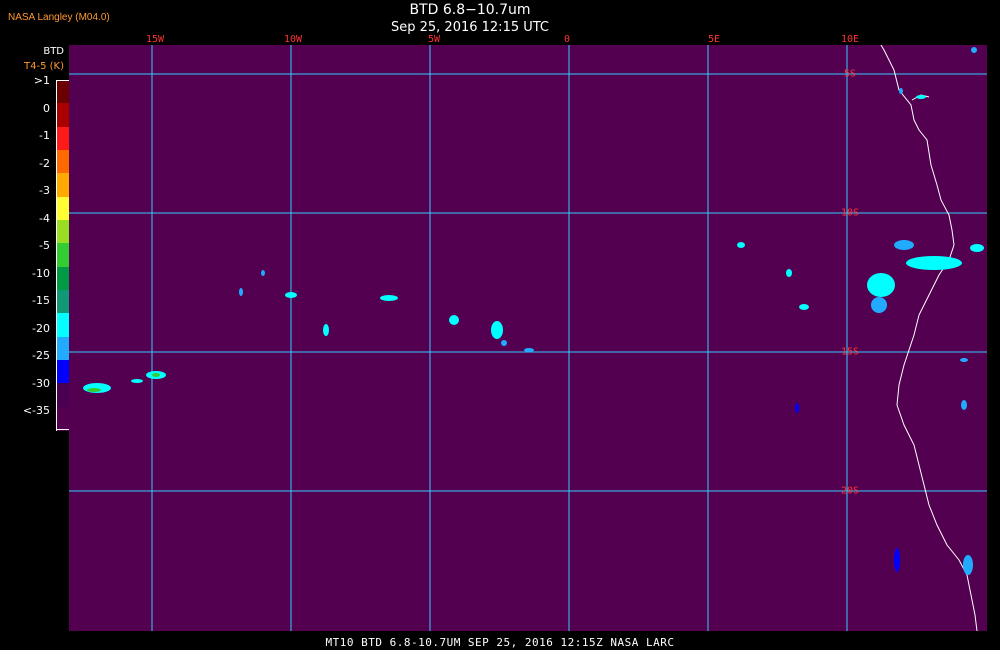 This screenshot has height=650, width=1000. What do you see at coordinates (850, 352) in the screenshot?
I see `lat-label-15s: 15S` at bounding box center [850, 352].